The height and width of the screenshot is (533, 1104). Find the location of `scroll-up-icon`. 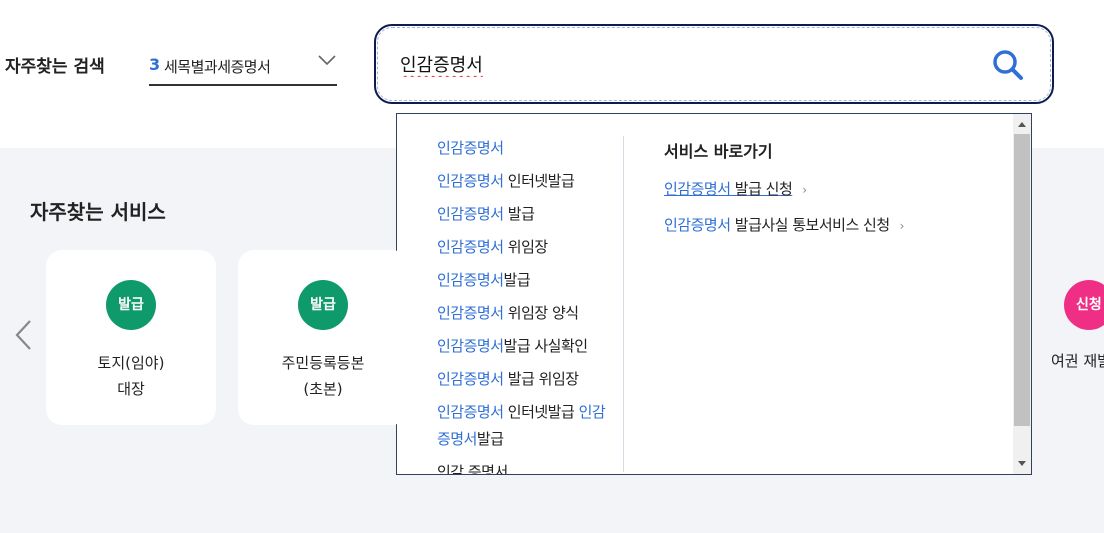

scroll-up-icon is located at coordinates (1022, 125).